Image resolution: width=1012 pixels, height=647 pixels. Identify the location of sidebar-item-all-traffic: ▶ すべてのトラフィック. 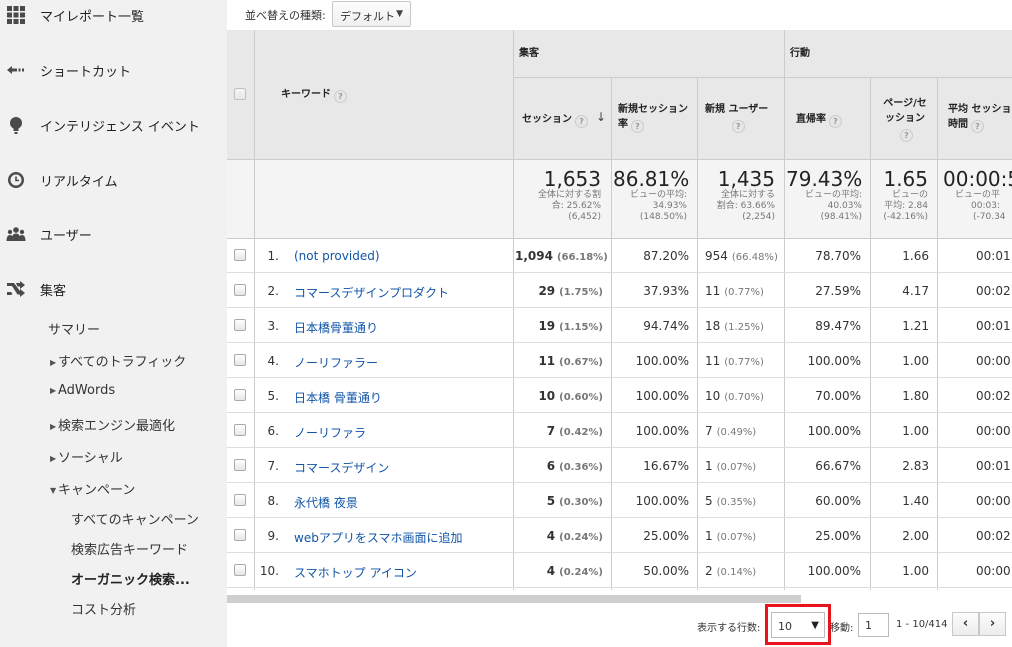
(118, 360).